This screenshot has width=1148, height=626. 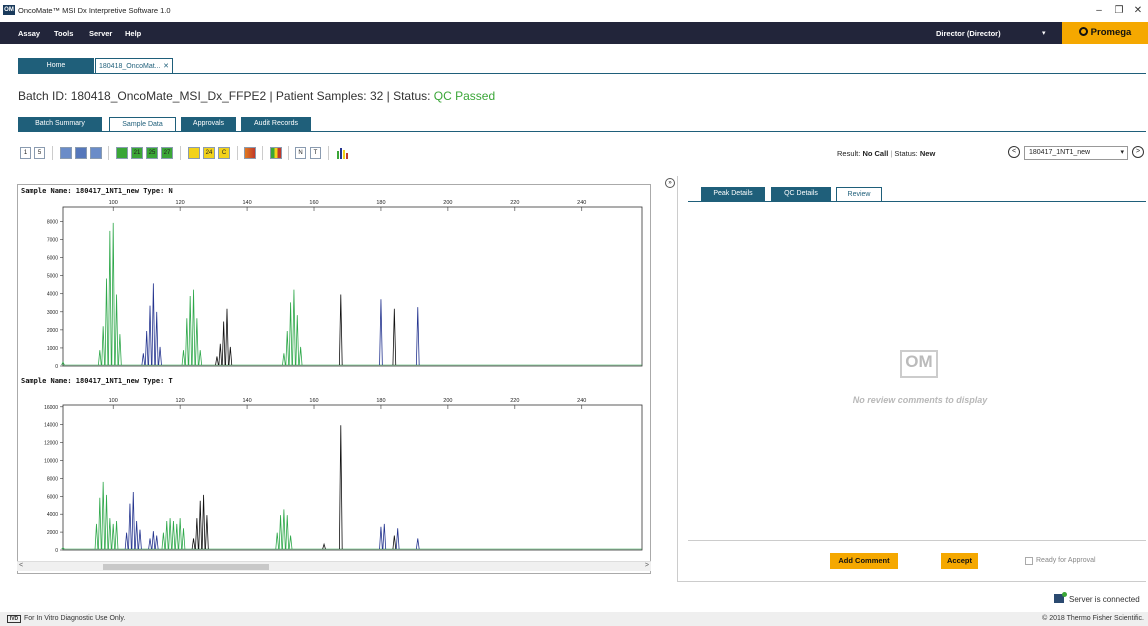 I want to click on tab-peak-details: Peak Details, so click(x=733, y=194).